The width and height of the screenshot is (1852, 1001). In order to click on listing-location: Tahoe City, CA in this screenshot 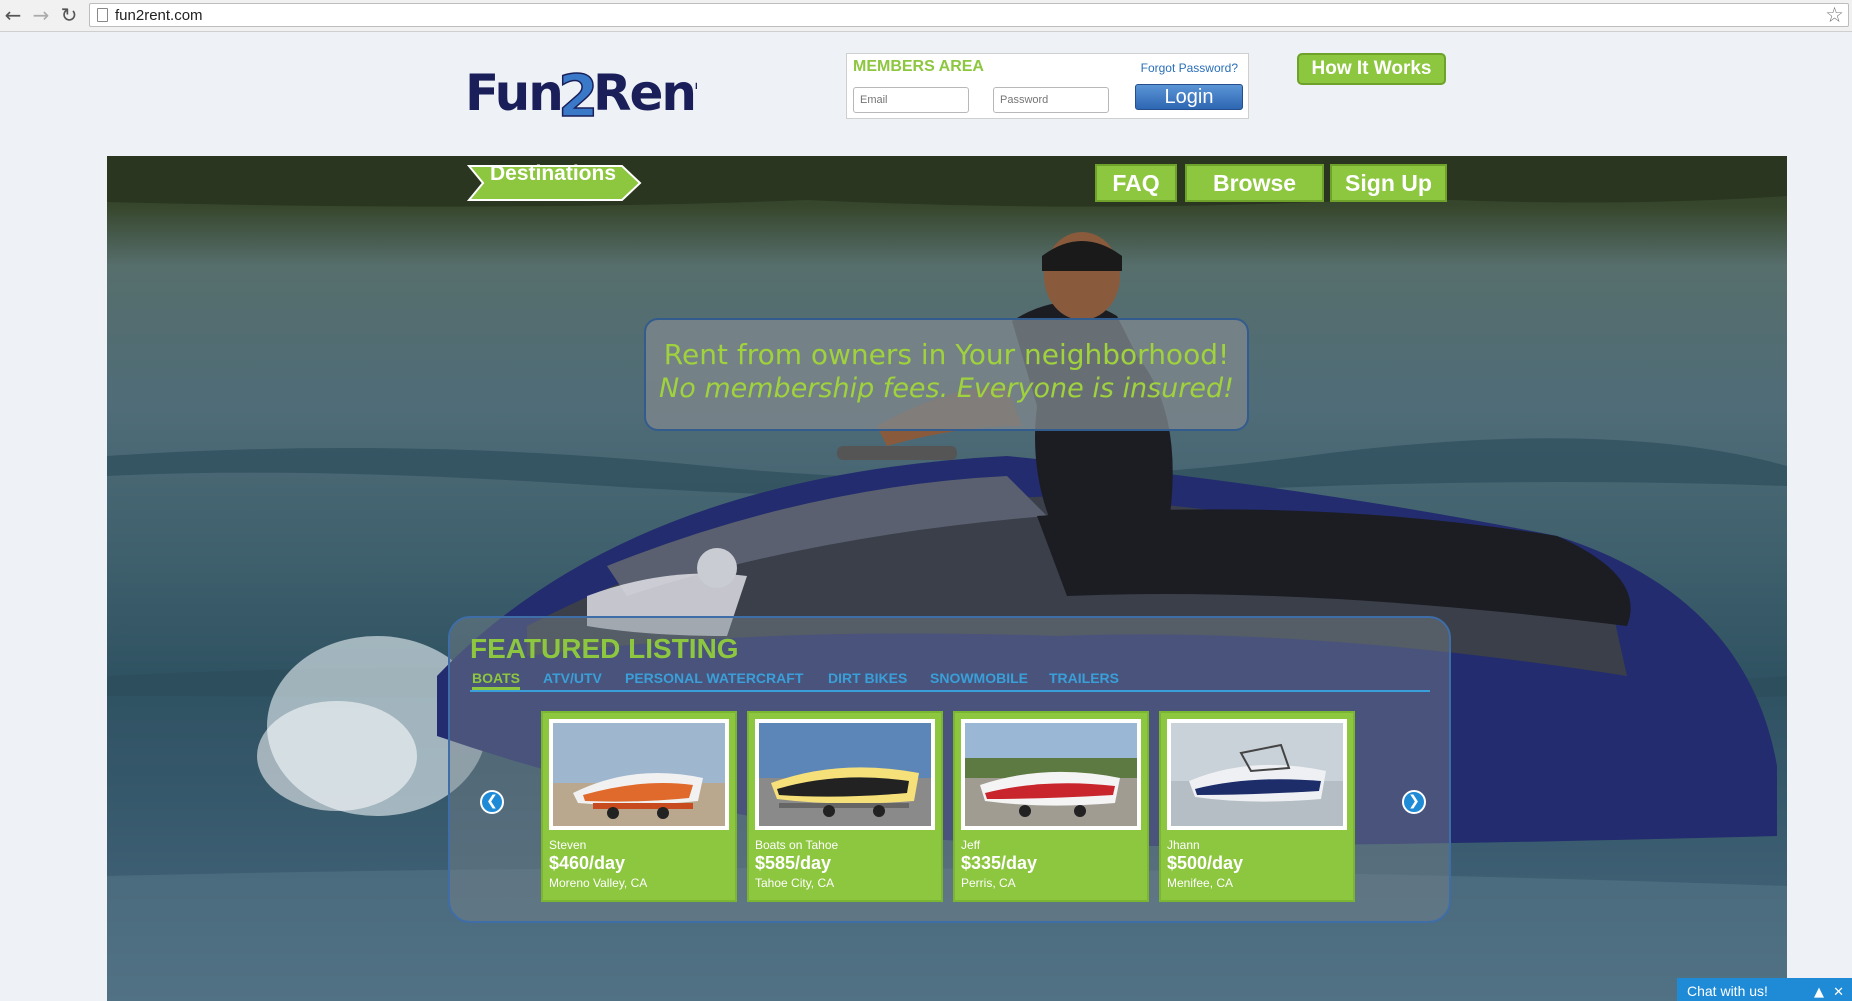, I will do `click(795, 883)`.